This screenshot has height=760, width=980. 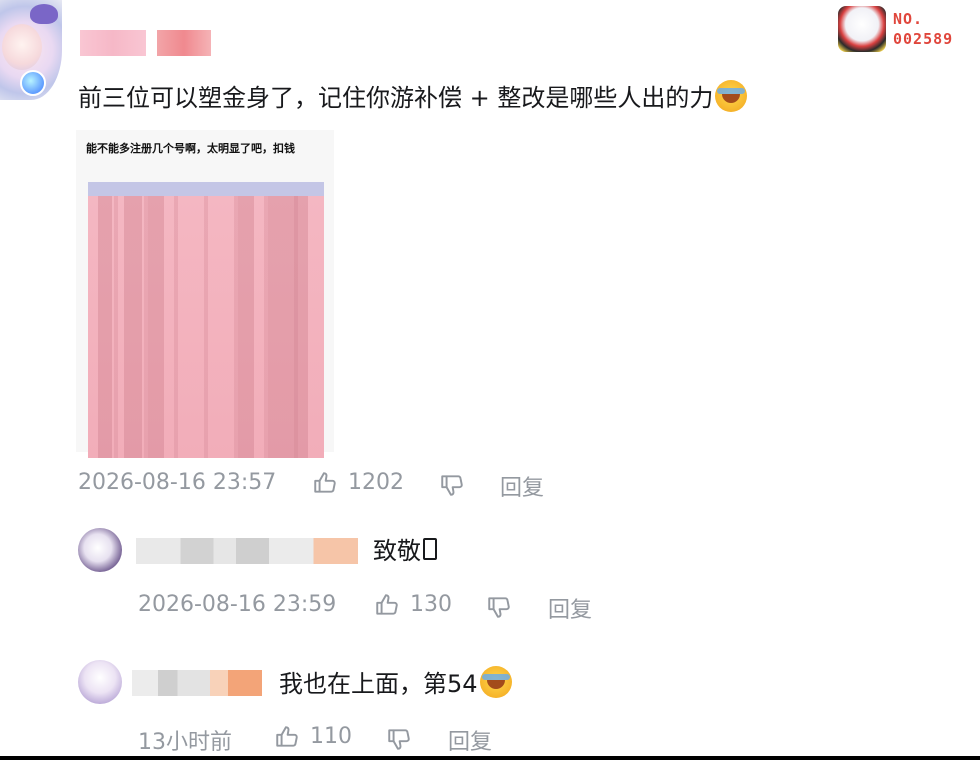 I want to click on username-pixelated-part2, so click(x=184, y=43).